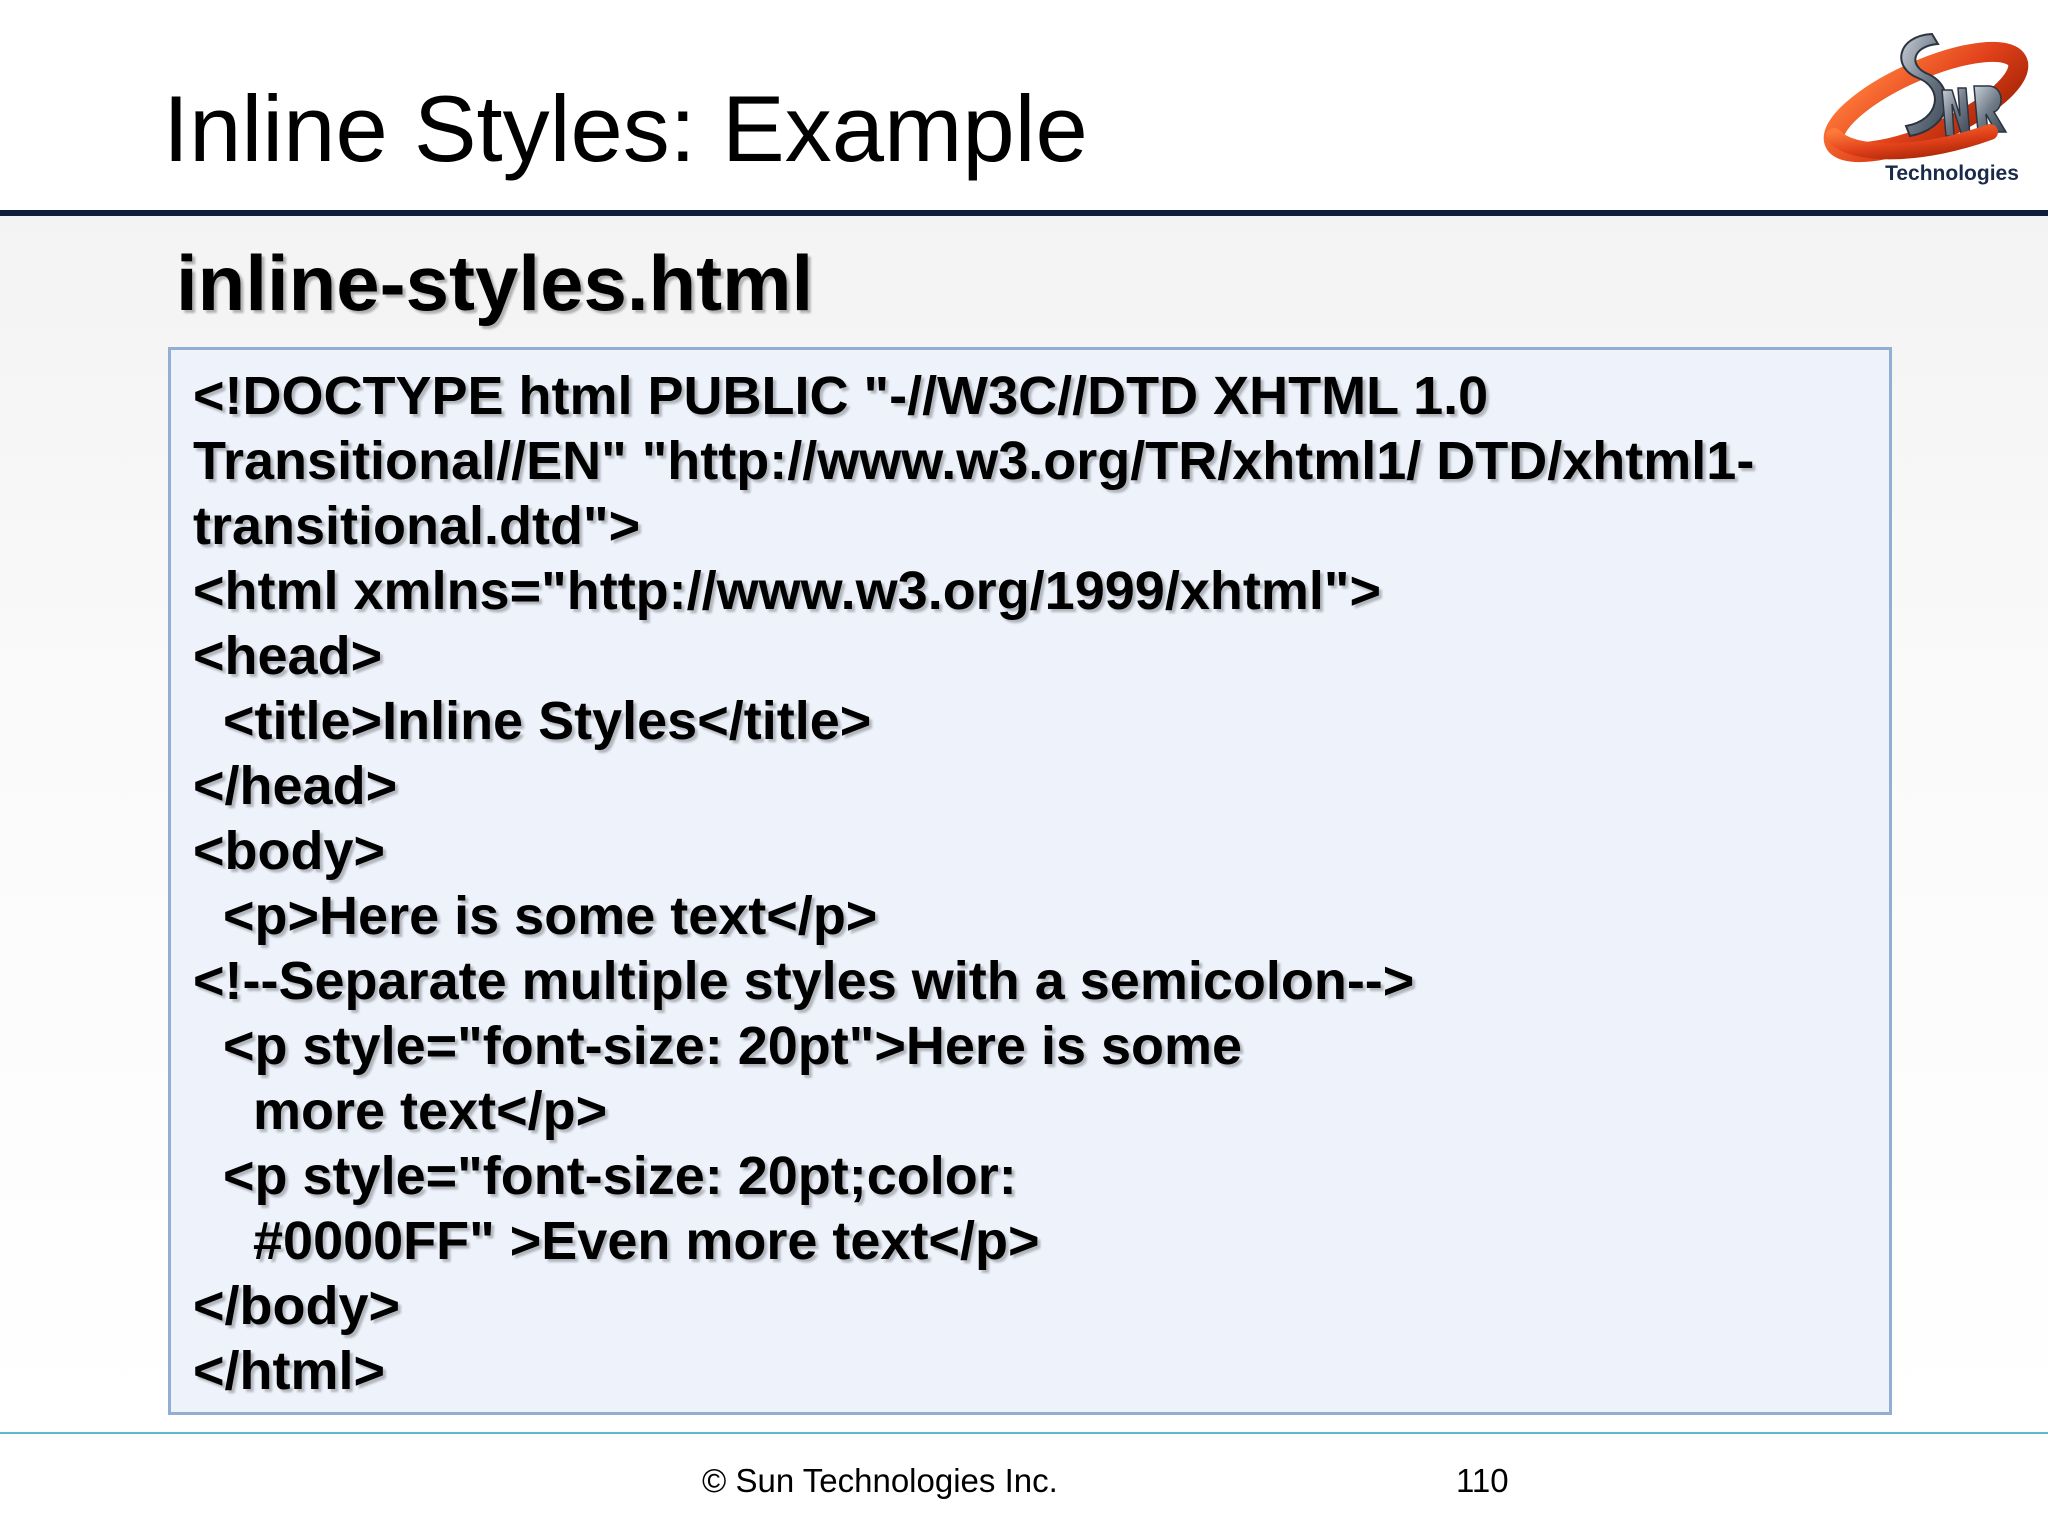  Describe the element at coordinates (1024, 213) in the screenshot. I see `title-divider` at that location.